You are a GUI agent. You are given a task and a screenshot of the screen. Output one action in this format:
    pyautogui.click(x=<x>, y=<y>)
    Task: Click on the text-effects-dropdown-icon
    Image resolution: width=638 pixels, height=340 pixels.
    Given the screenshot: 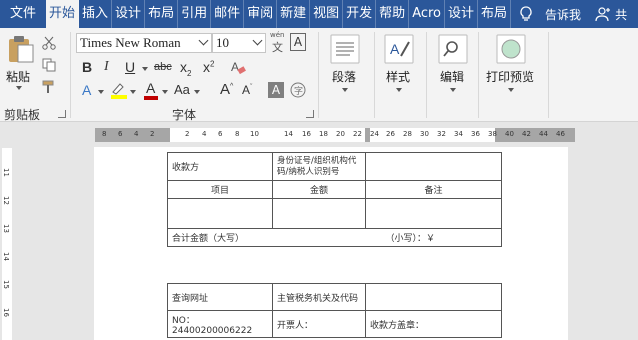 What is the action you would take?
    pyautogui.click(x=101, y=92)
    